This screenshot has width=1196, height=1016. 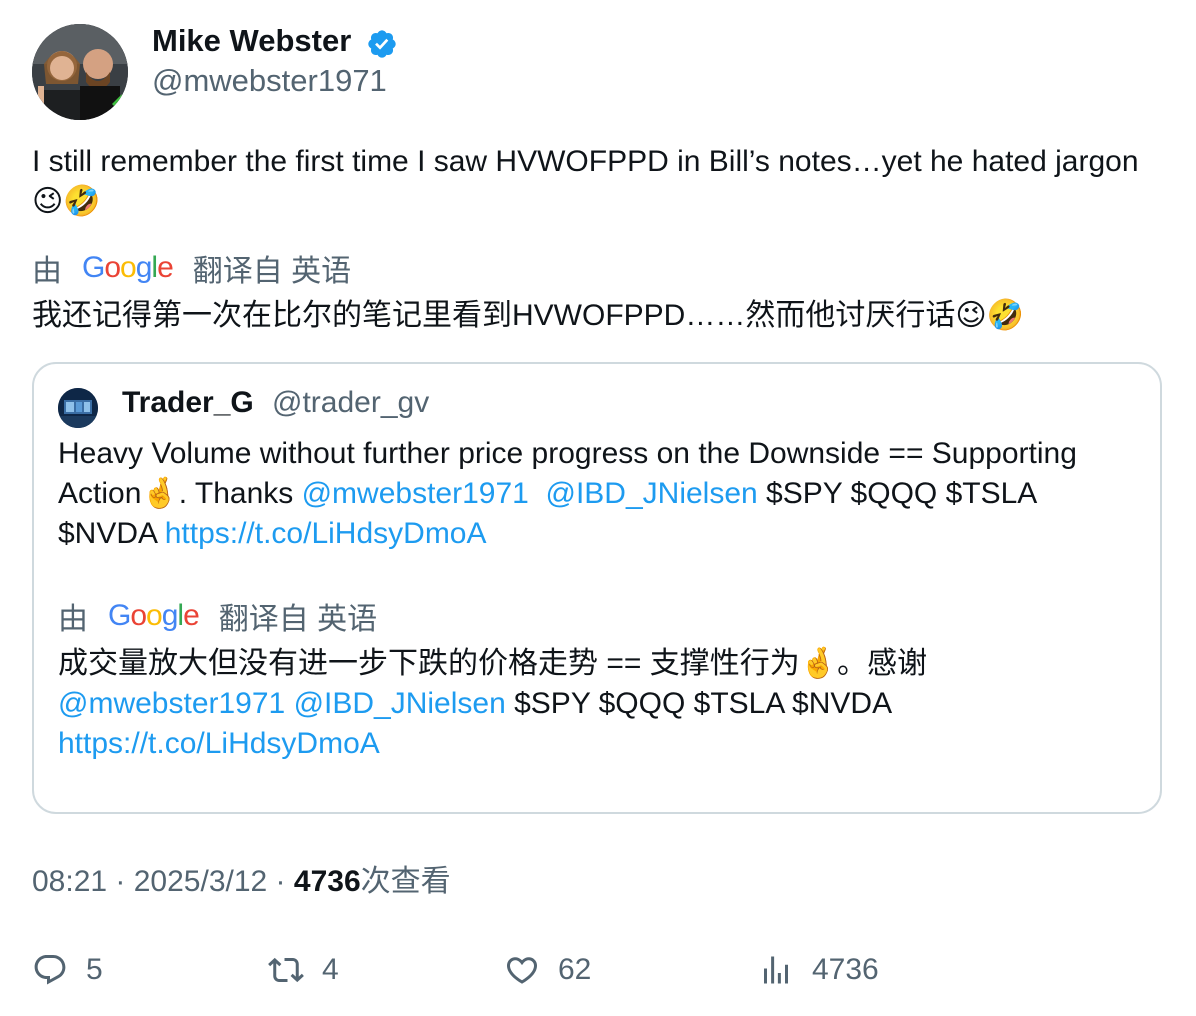 I want to click on tweet-meta: 08:21 · 2025/3/12 · 4736次查看, so click(x=241, y=882).